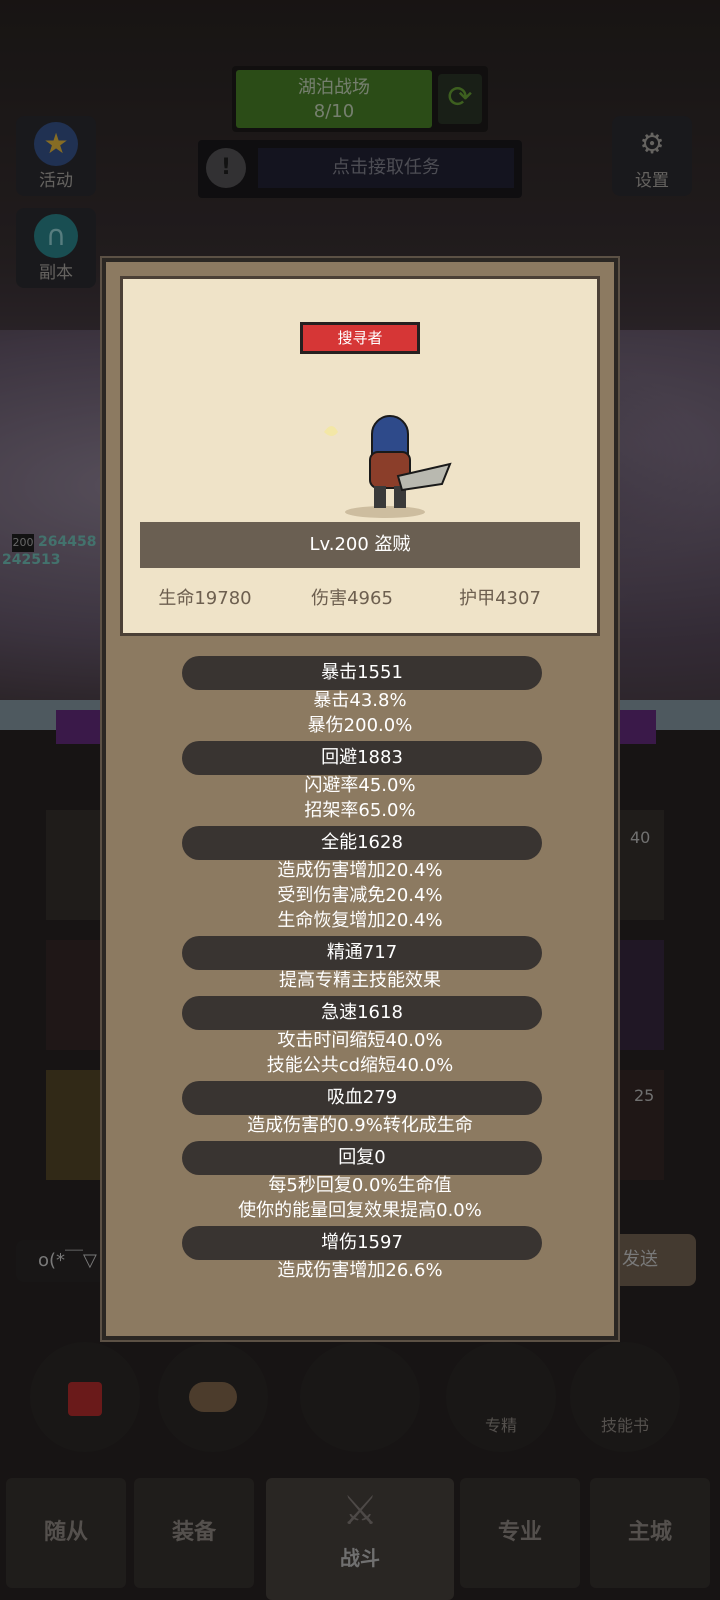 The image size is (720, 1600). Describe the element at coordinates (362, 1013) in the screenshot. I see `stat-header-haste: 急速1618` at that location.